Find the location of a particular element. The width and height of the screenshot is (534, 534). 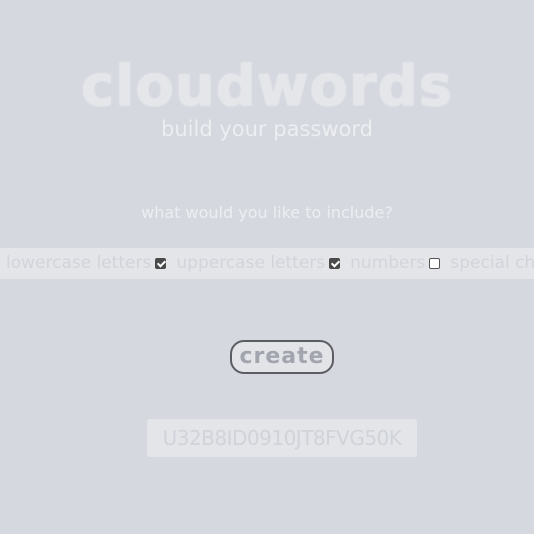

options-question: what would you like to include? is located at coordinates (267, 212).